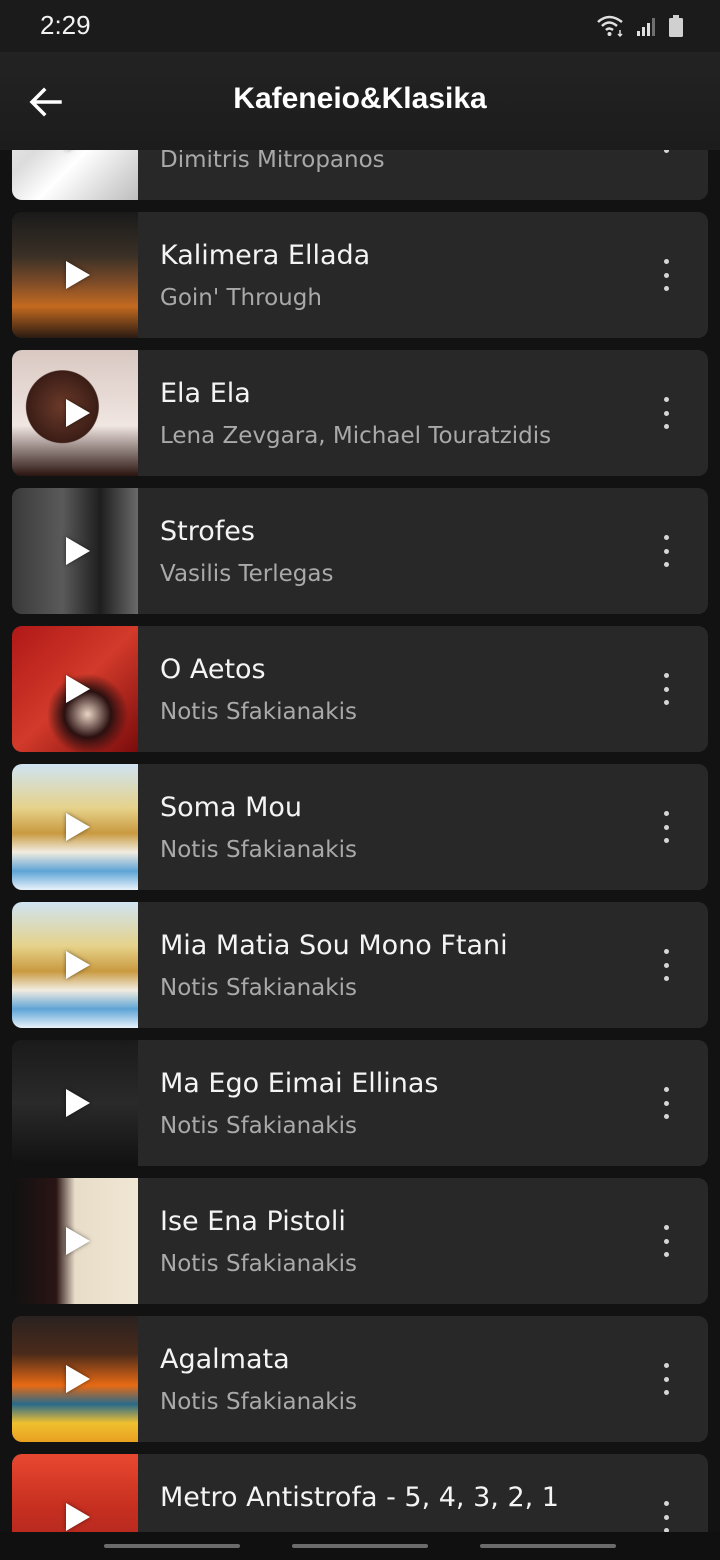 This screenshot has height=1560, width=720. I want to click on track-title: O Aetos, so click(213, 669).